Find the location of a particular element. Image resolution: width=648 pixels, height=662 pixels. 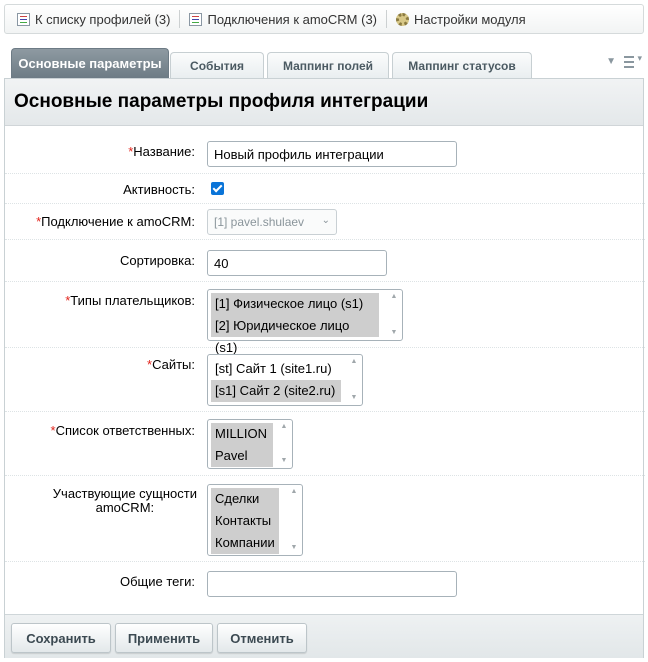

tab-label: Маппинг статусов is located at coordinates (462, 65).